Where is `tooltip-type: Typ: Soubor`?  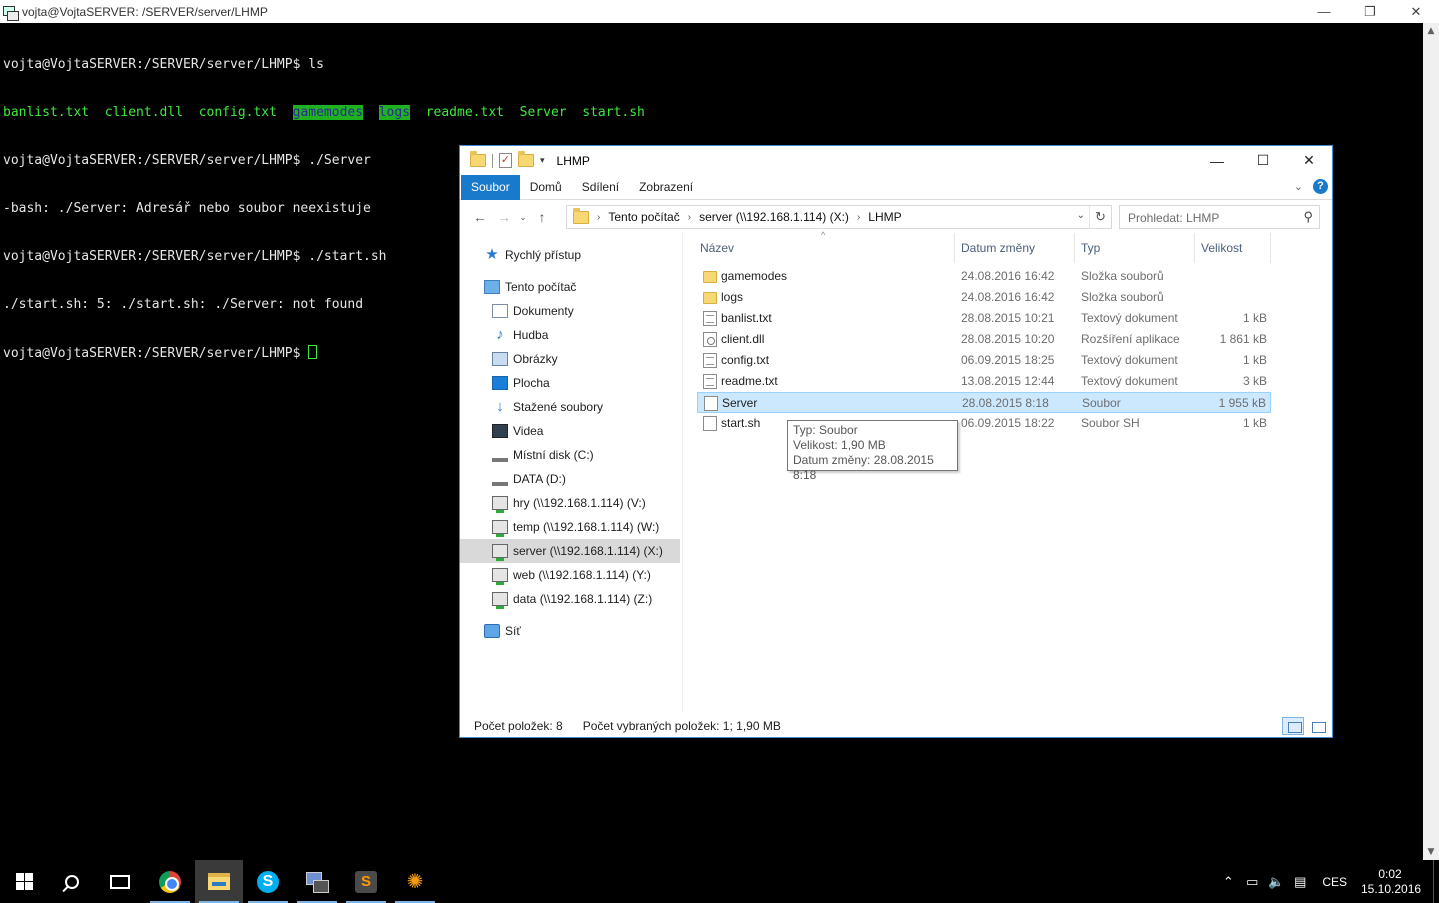 tooltip-type: Typ: Soubor is located at coordinates (825, 430).